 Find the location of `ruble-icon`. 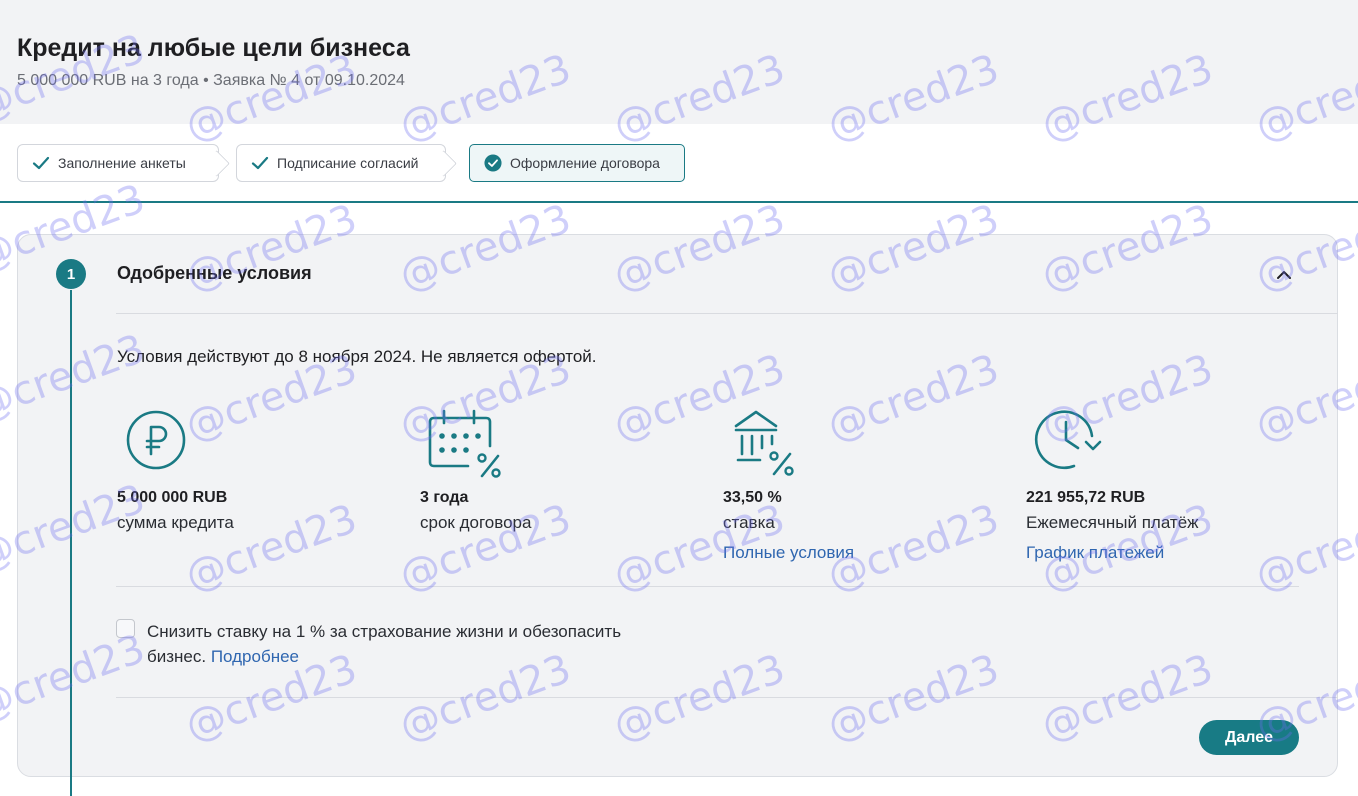

ruble-icon is located at coordinates (160, 443).